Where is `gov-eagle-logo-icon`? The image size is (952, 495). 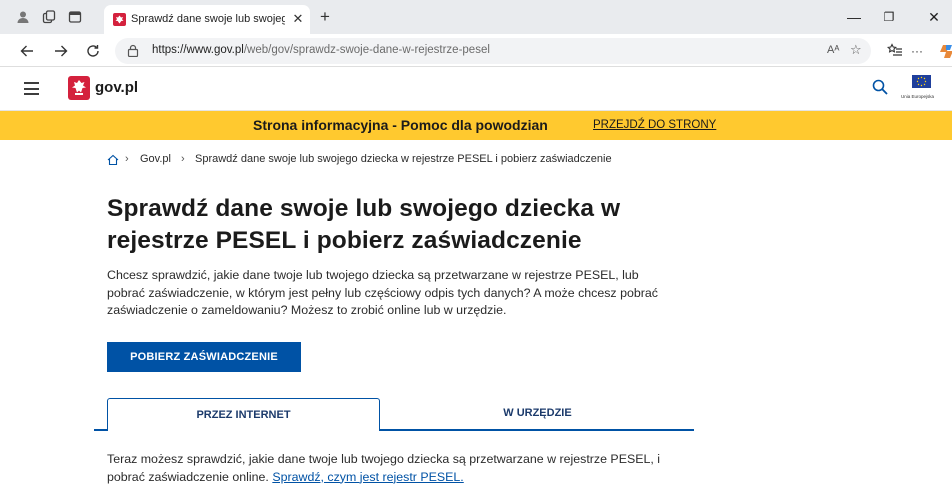
gov-eagle-logo-icon is located at coordinates (79, 88).